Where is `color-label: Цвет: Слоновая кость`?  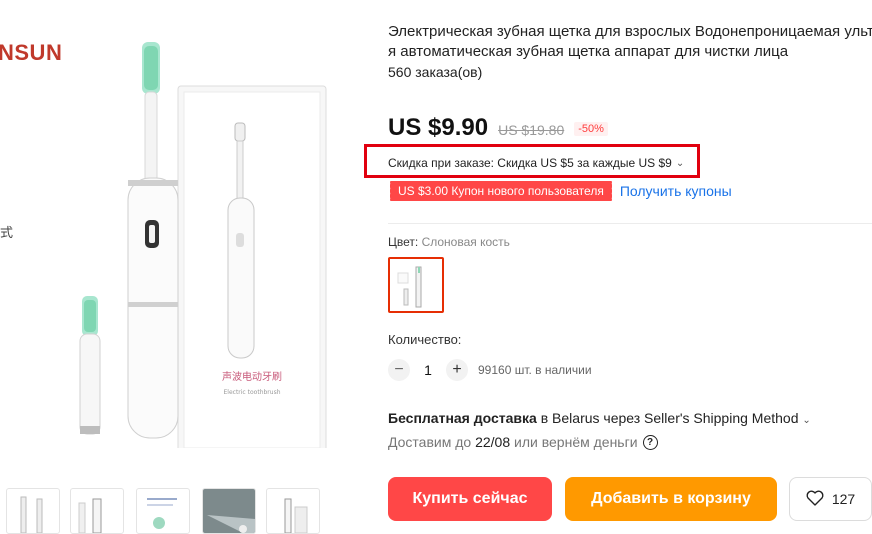
color-label: Цвет: Слоновая кость is located at coordinates (449, 242).